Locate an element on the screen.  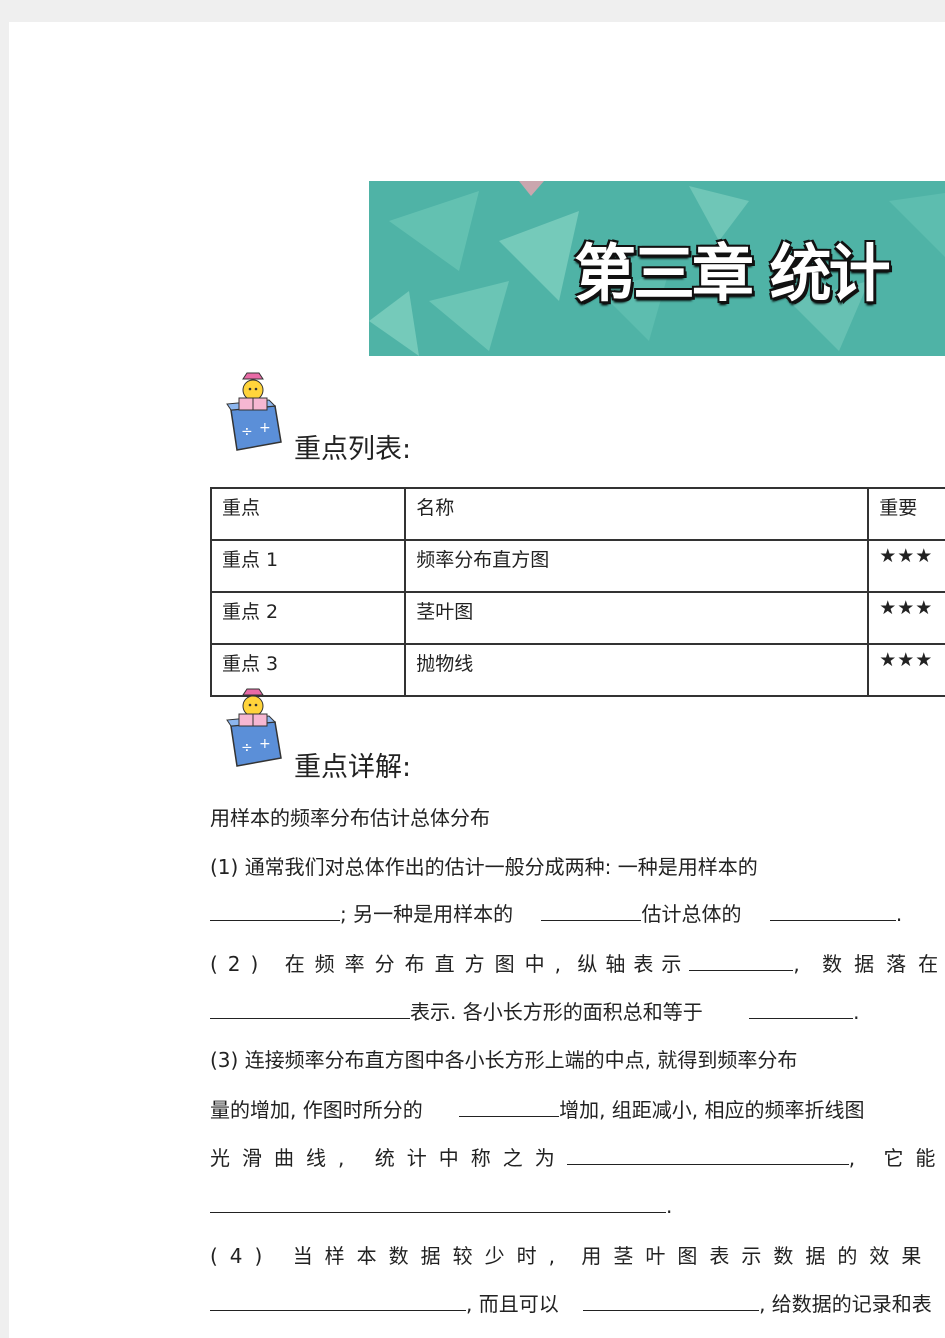
table-row: 重点 3 抛物线 ★★★ is located at coordinates (577, 670).